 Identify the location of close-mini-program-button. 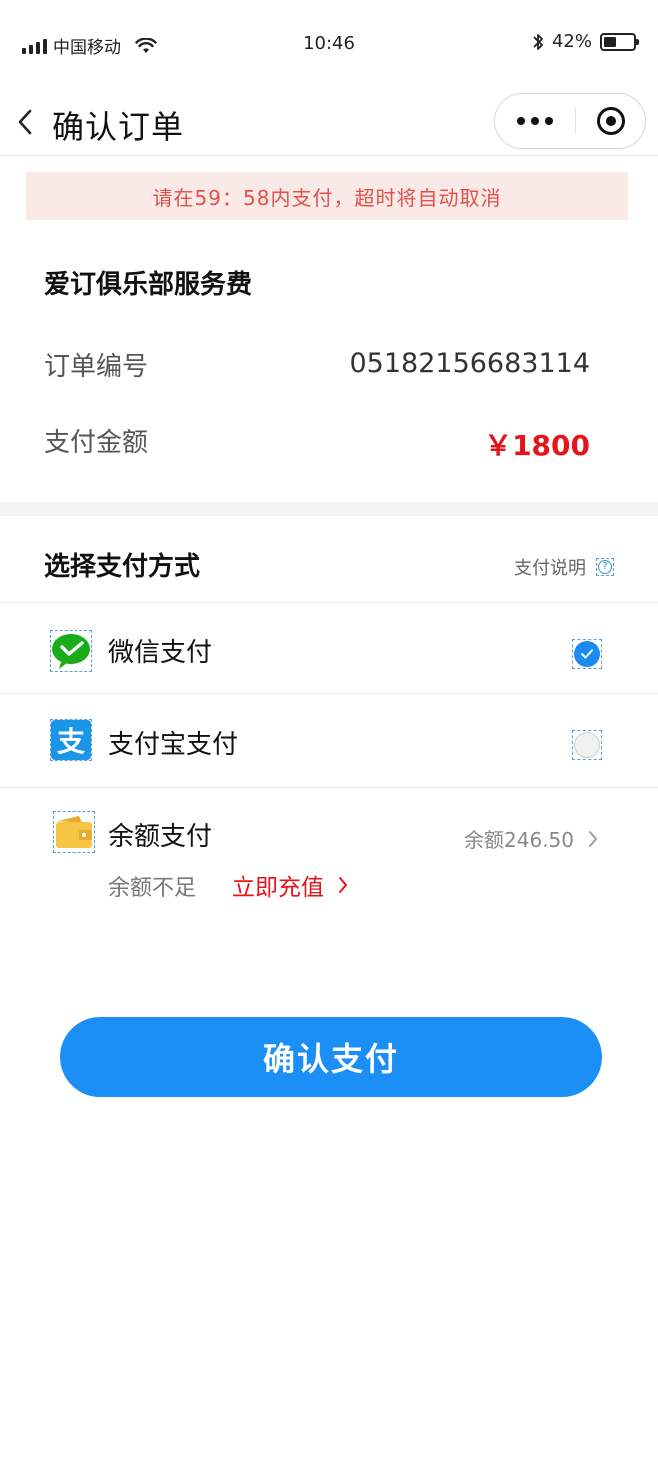
(610, 121).